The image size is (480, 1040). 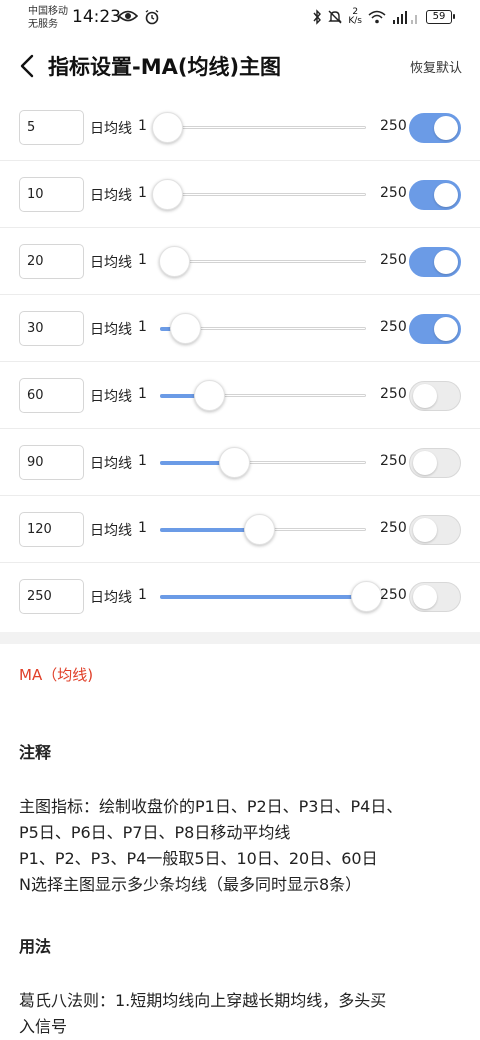 What do you see at coordinates (244, 1014) in the screenshot?
I see `usage-text: 葛氏八法则：1.短期均线向上穿越长期均线，多头买 入信号` at bounding box center [244, 1014].